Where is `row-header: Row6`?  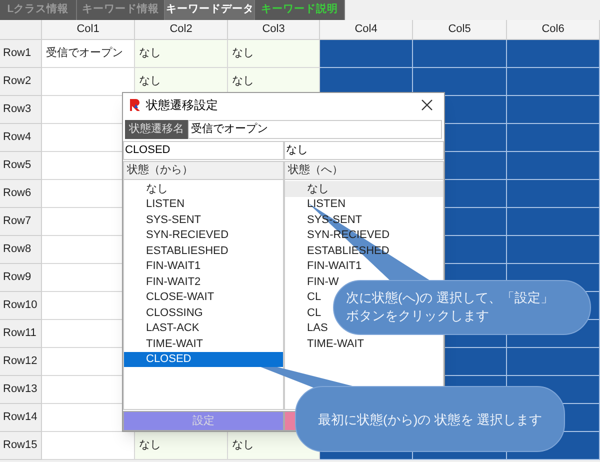 row-header: Row6 is located at coordinates (21, 194).